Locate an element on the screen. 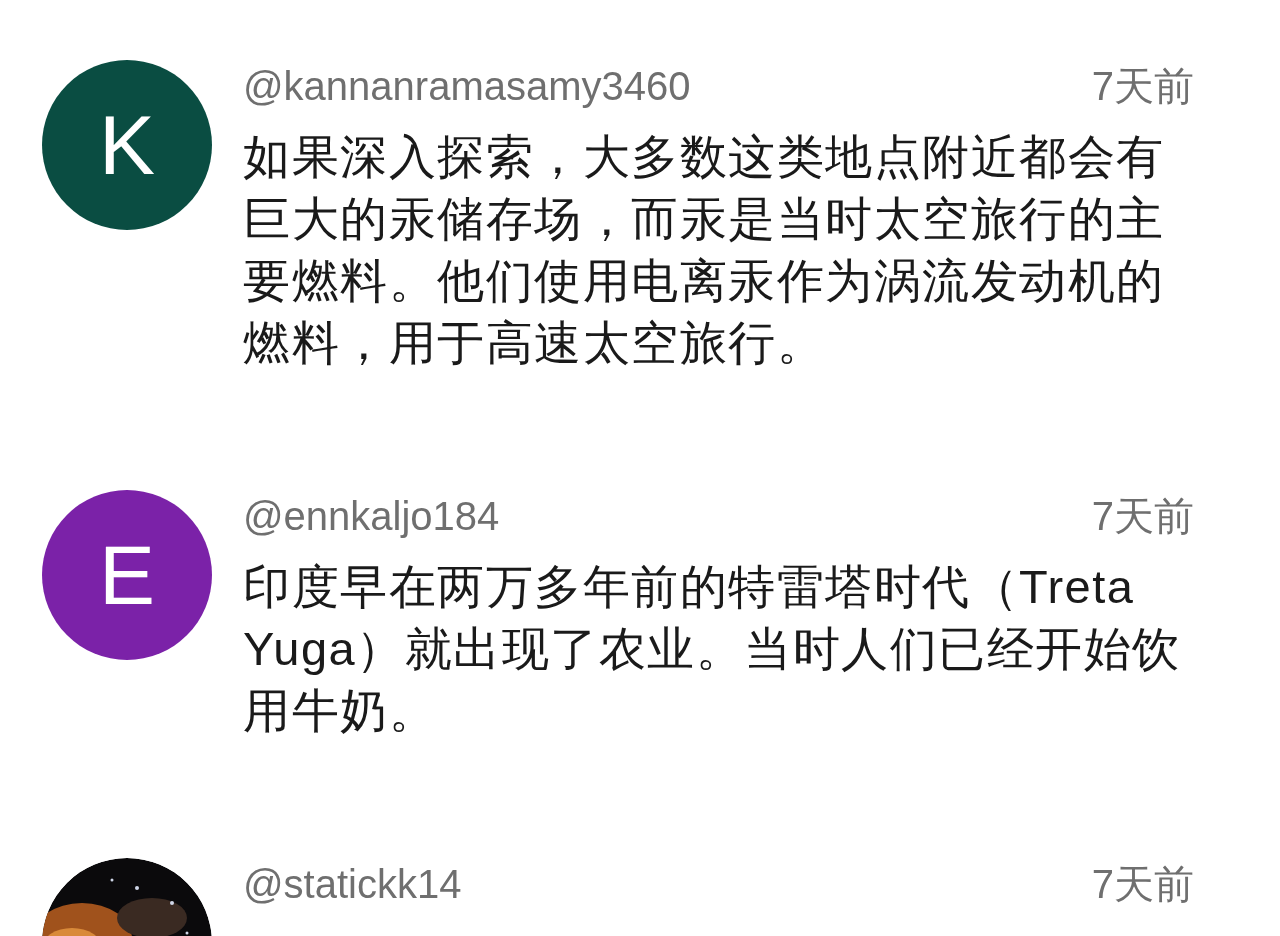 Image resolution: width=1280 pixels, height=936 pixels. comment-text: 印度早在两万多年前的特雷塔时代（Treta Yuga）就出现了农业。当时人们已经开始饮用牛奶。 is located at coordinates (712, 649).